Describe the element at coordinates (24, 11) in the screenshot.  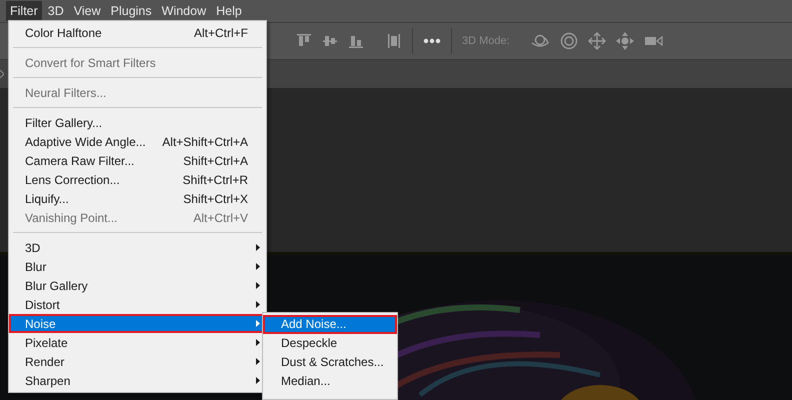
I see `menu-item: Filter` at that location.